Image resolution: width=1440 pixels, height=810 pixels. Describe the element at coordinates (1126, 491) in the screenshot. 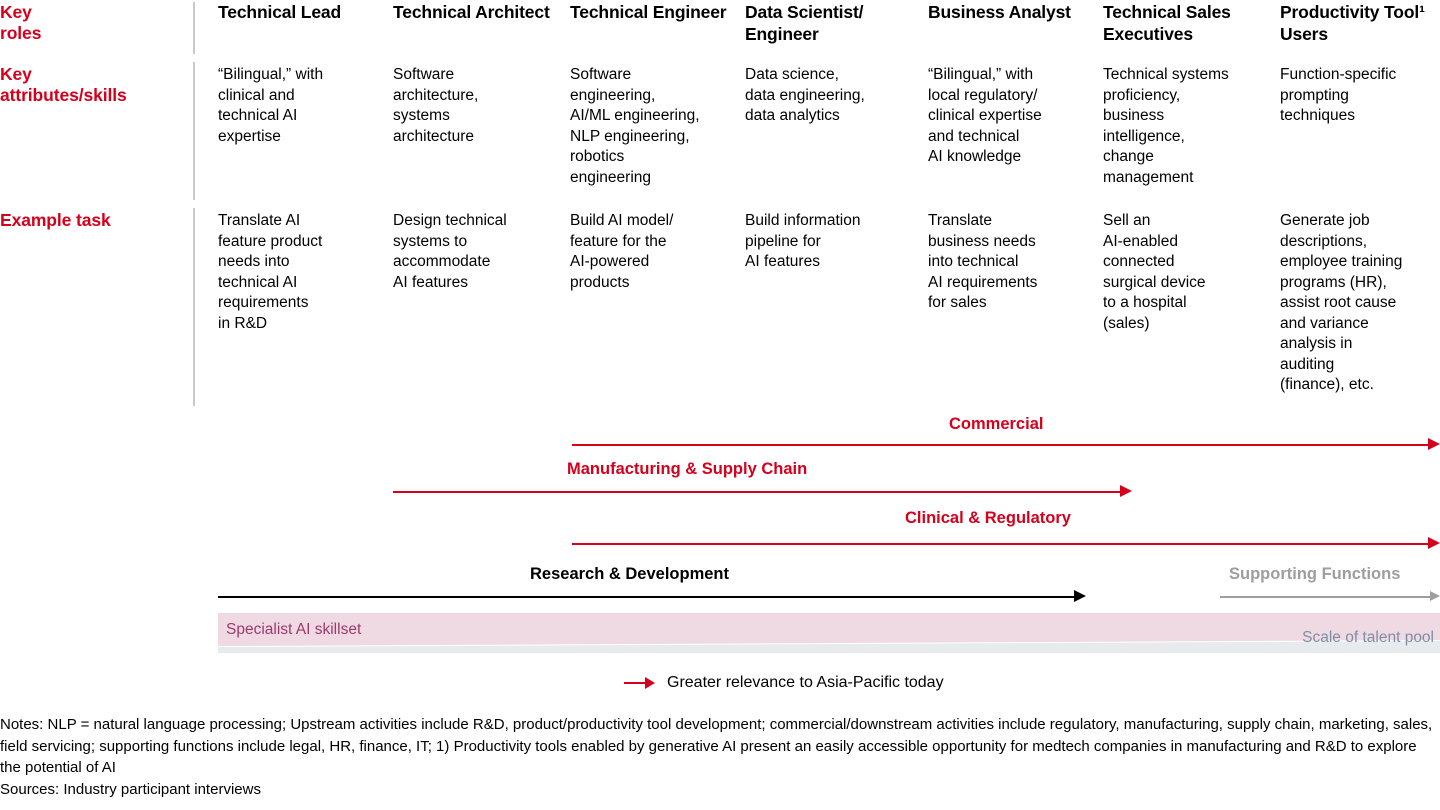

I see `band-arrowhead-manufacturing-supply-chain` at that location.